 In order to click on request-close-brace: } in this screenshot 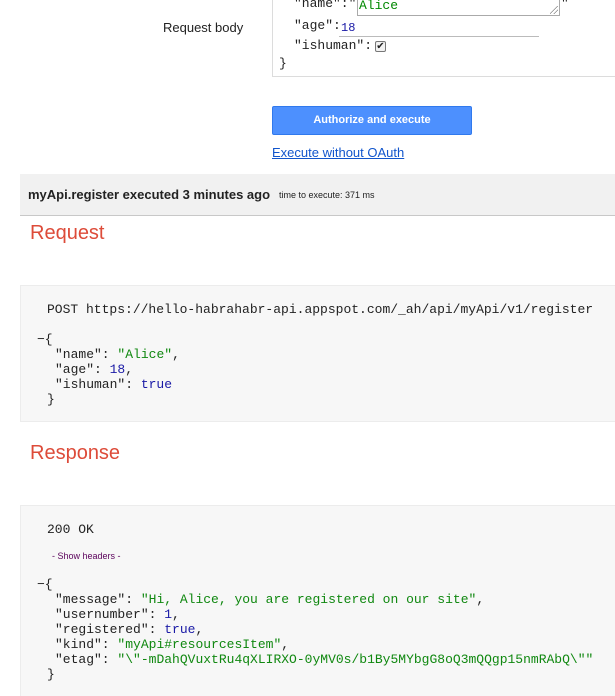, I will do `click(51, 399)`.